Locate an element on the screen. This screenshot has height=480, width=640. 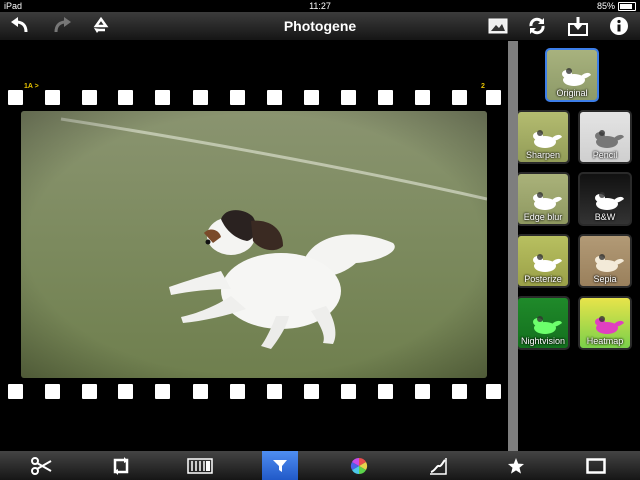
filter-label: Nightvision is located at coordinates (543, 341).